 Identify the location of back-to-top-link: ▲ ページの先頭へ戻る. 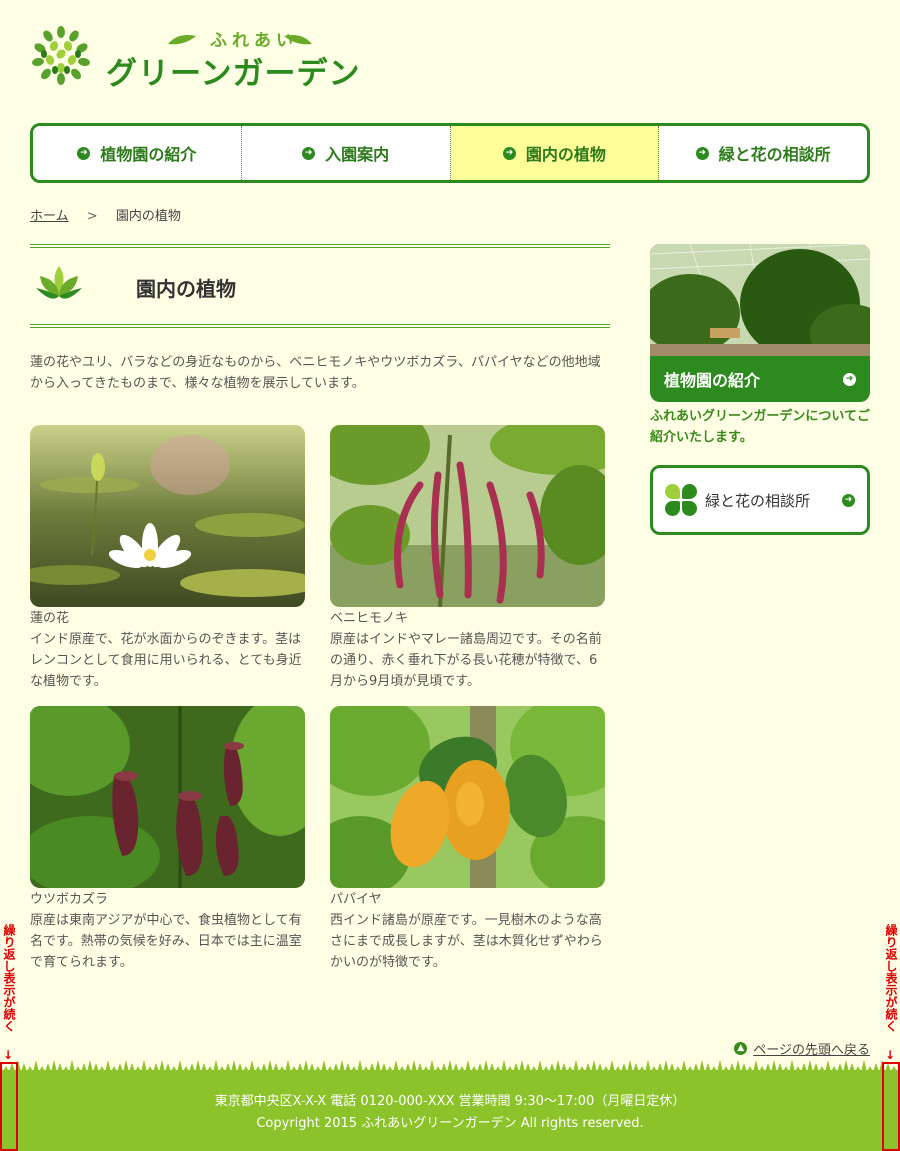
(802, 1048).